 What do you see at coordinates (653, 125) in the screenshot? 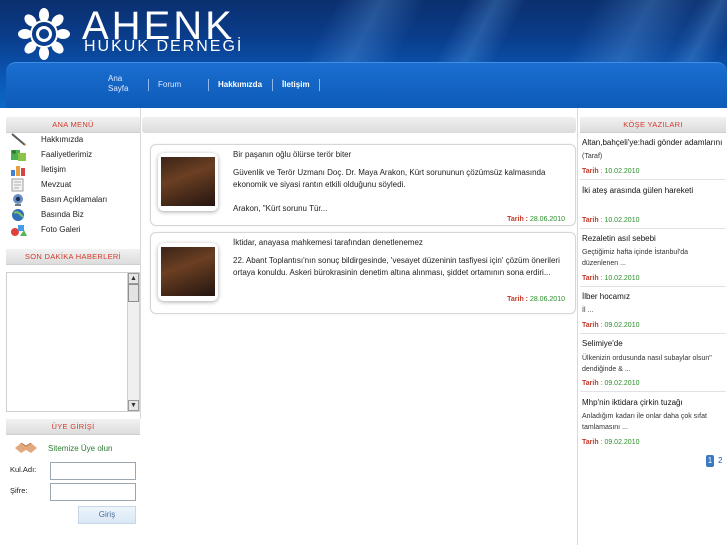
I see `columns-title: KÖŞE YAZILARI` at bounding box center [653, 125].